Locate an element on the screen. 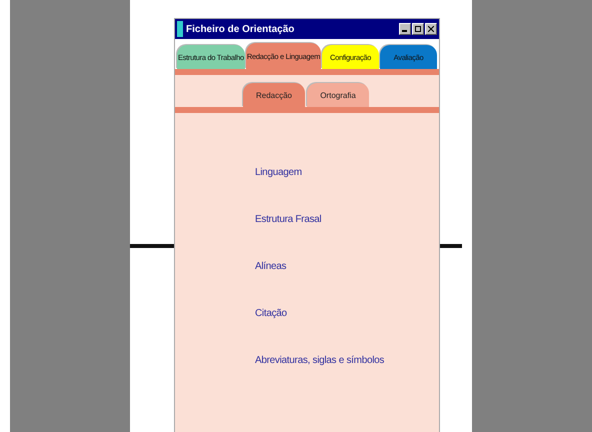 The height and width of the screenshot is (432, 592). maximize-icon is located at coordinates (418, 29).